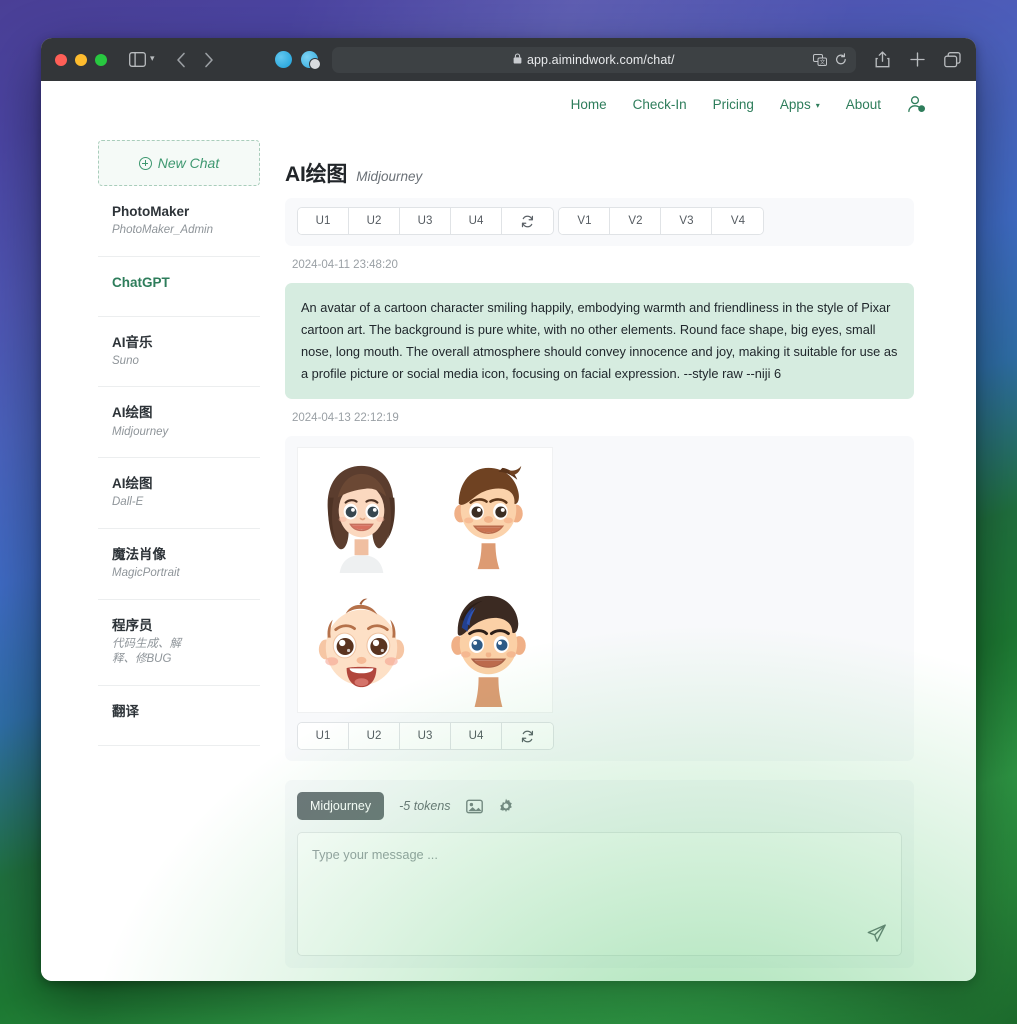  I want to click on sidebar-item-subtitle: MagicPortrait, so click(146, 573).